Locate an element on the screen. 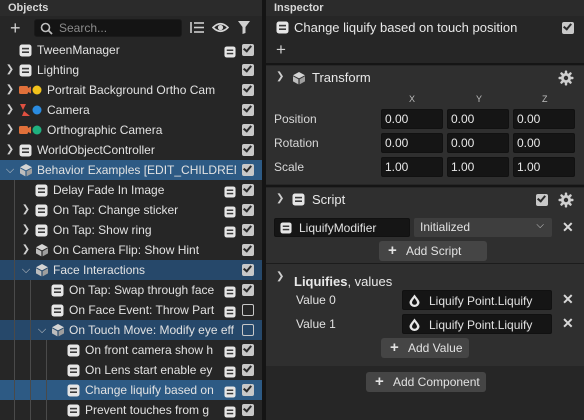  tree-row: ⌵ Face Interactions is located at coordinates (131, 270).